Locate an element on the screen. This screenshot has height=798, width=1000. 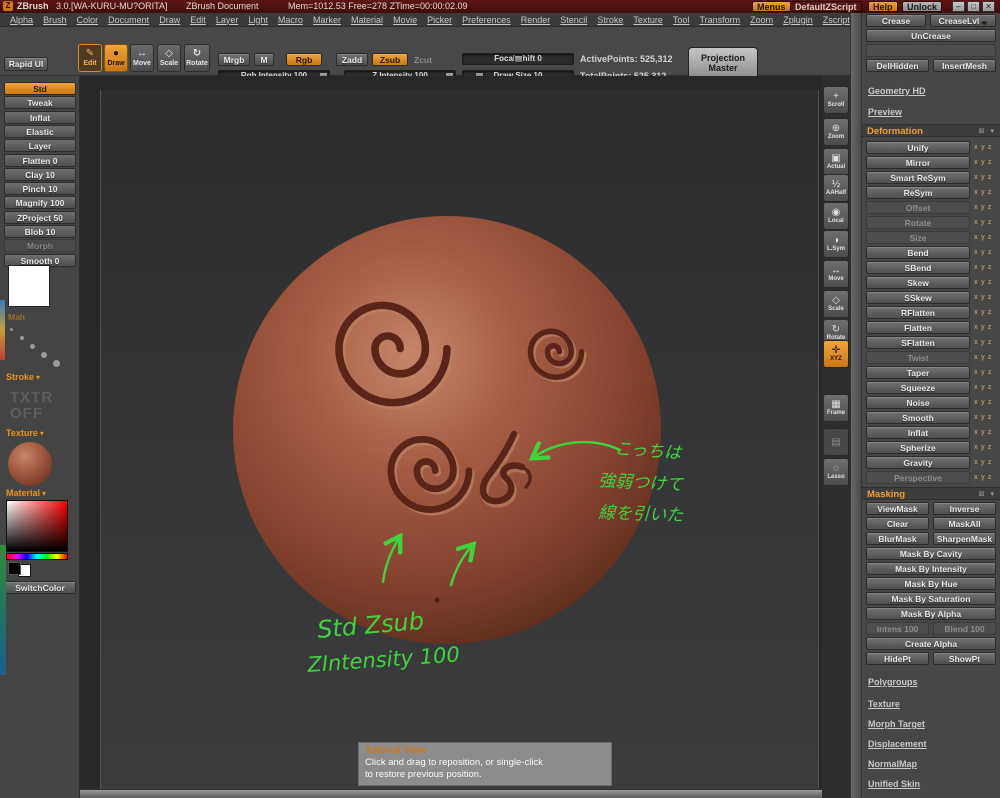
stroke-selector: Stroke ▾ is located at coordinates (23, 377).